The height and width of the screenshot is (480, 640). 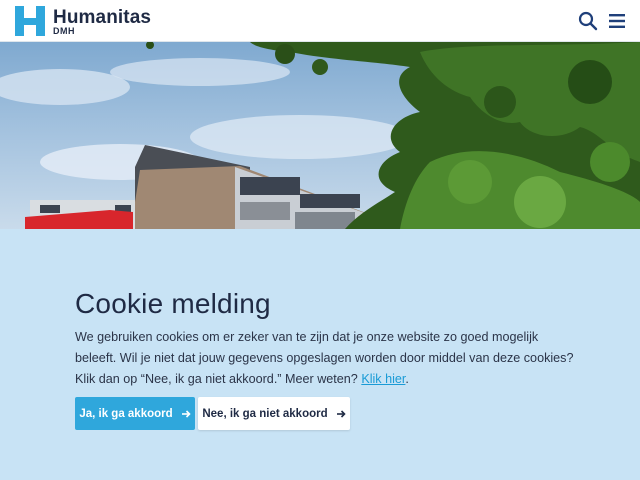 I want to click on decline-cookies-button: Nee, ik ga niet akkoord, so click(x=274, y=413).